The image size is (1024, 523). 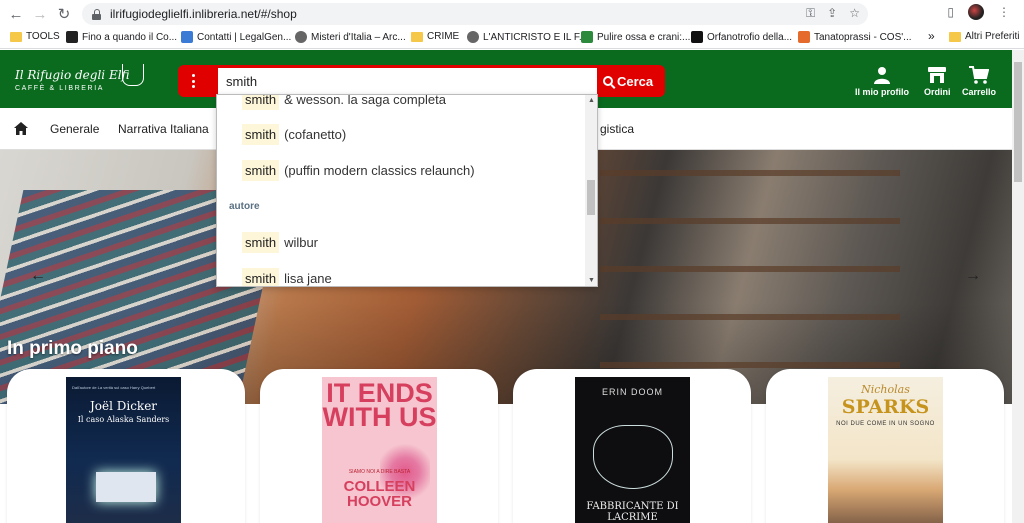 What do you see at coordinates (21, 130) in the screenshot?
I see `home-icon` at bounding box center [21, 130].